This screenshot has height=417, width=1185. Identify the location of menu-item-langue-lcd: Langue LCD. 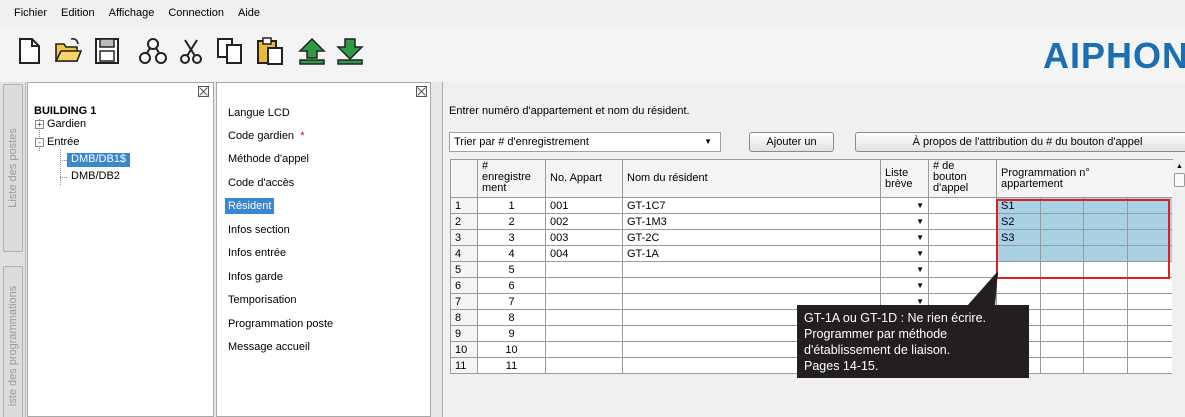
(259, 113).